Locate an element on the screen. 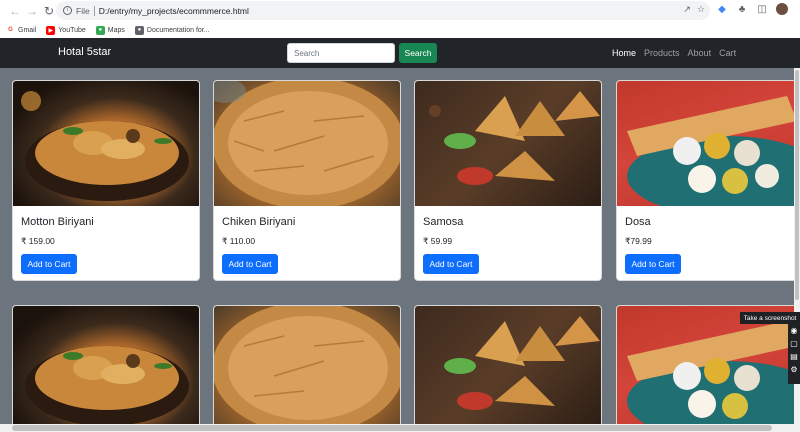  search-input is located at coordinates (341, 53).